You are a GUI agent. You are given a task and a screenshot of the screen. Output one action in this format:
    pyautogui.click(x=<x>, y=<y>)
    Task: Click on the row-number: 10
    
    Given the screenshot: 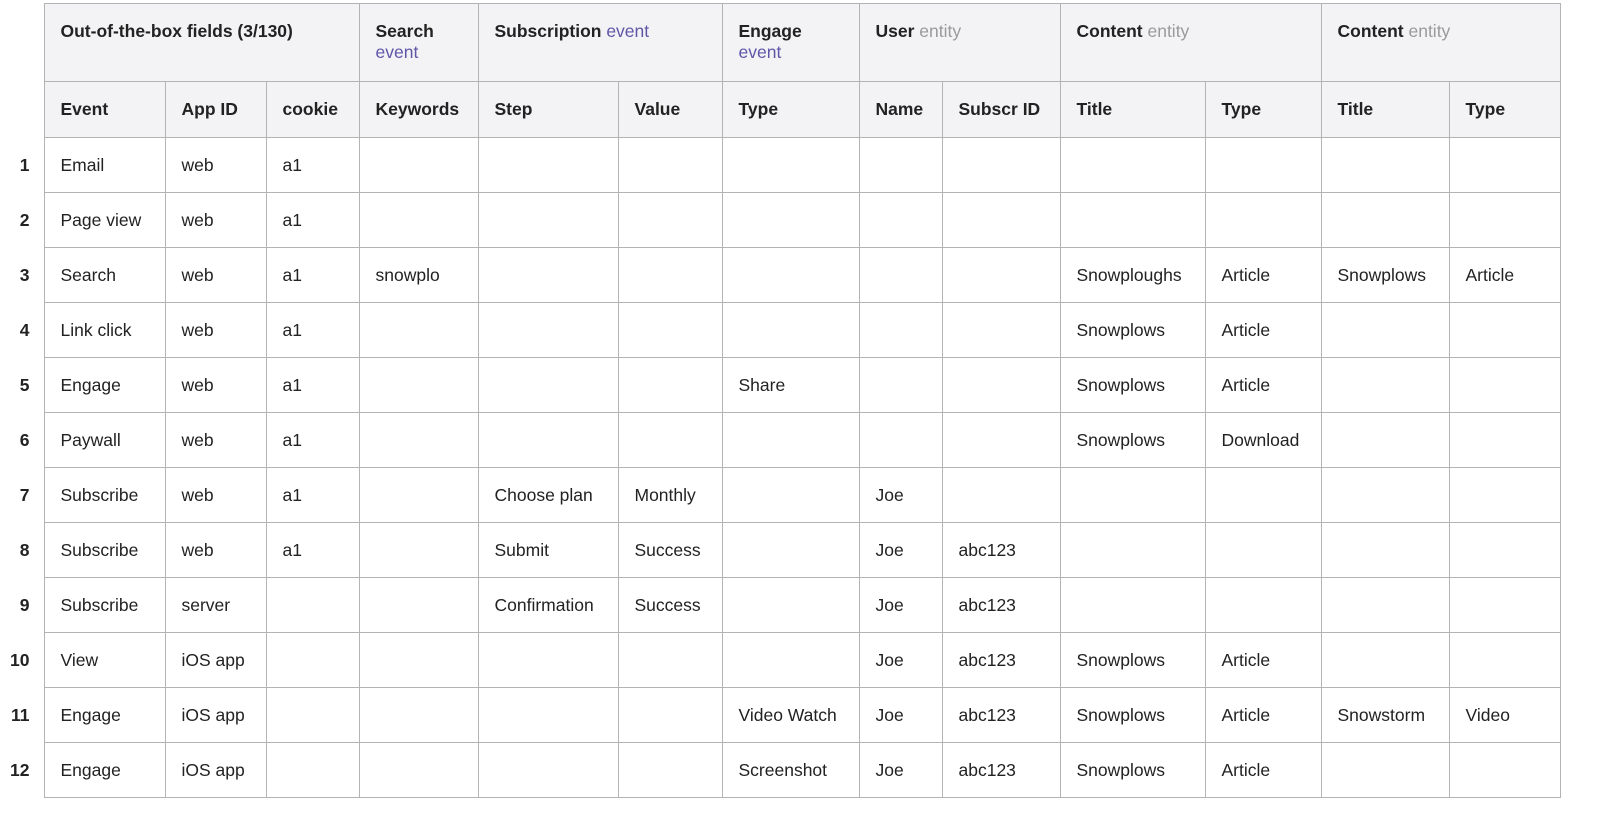 What is the action you would take?
    pyautogui.click(x=22, y=660)
    